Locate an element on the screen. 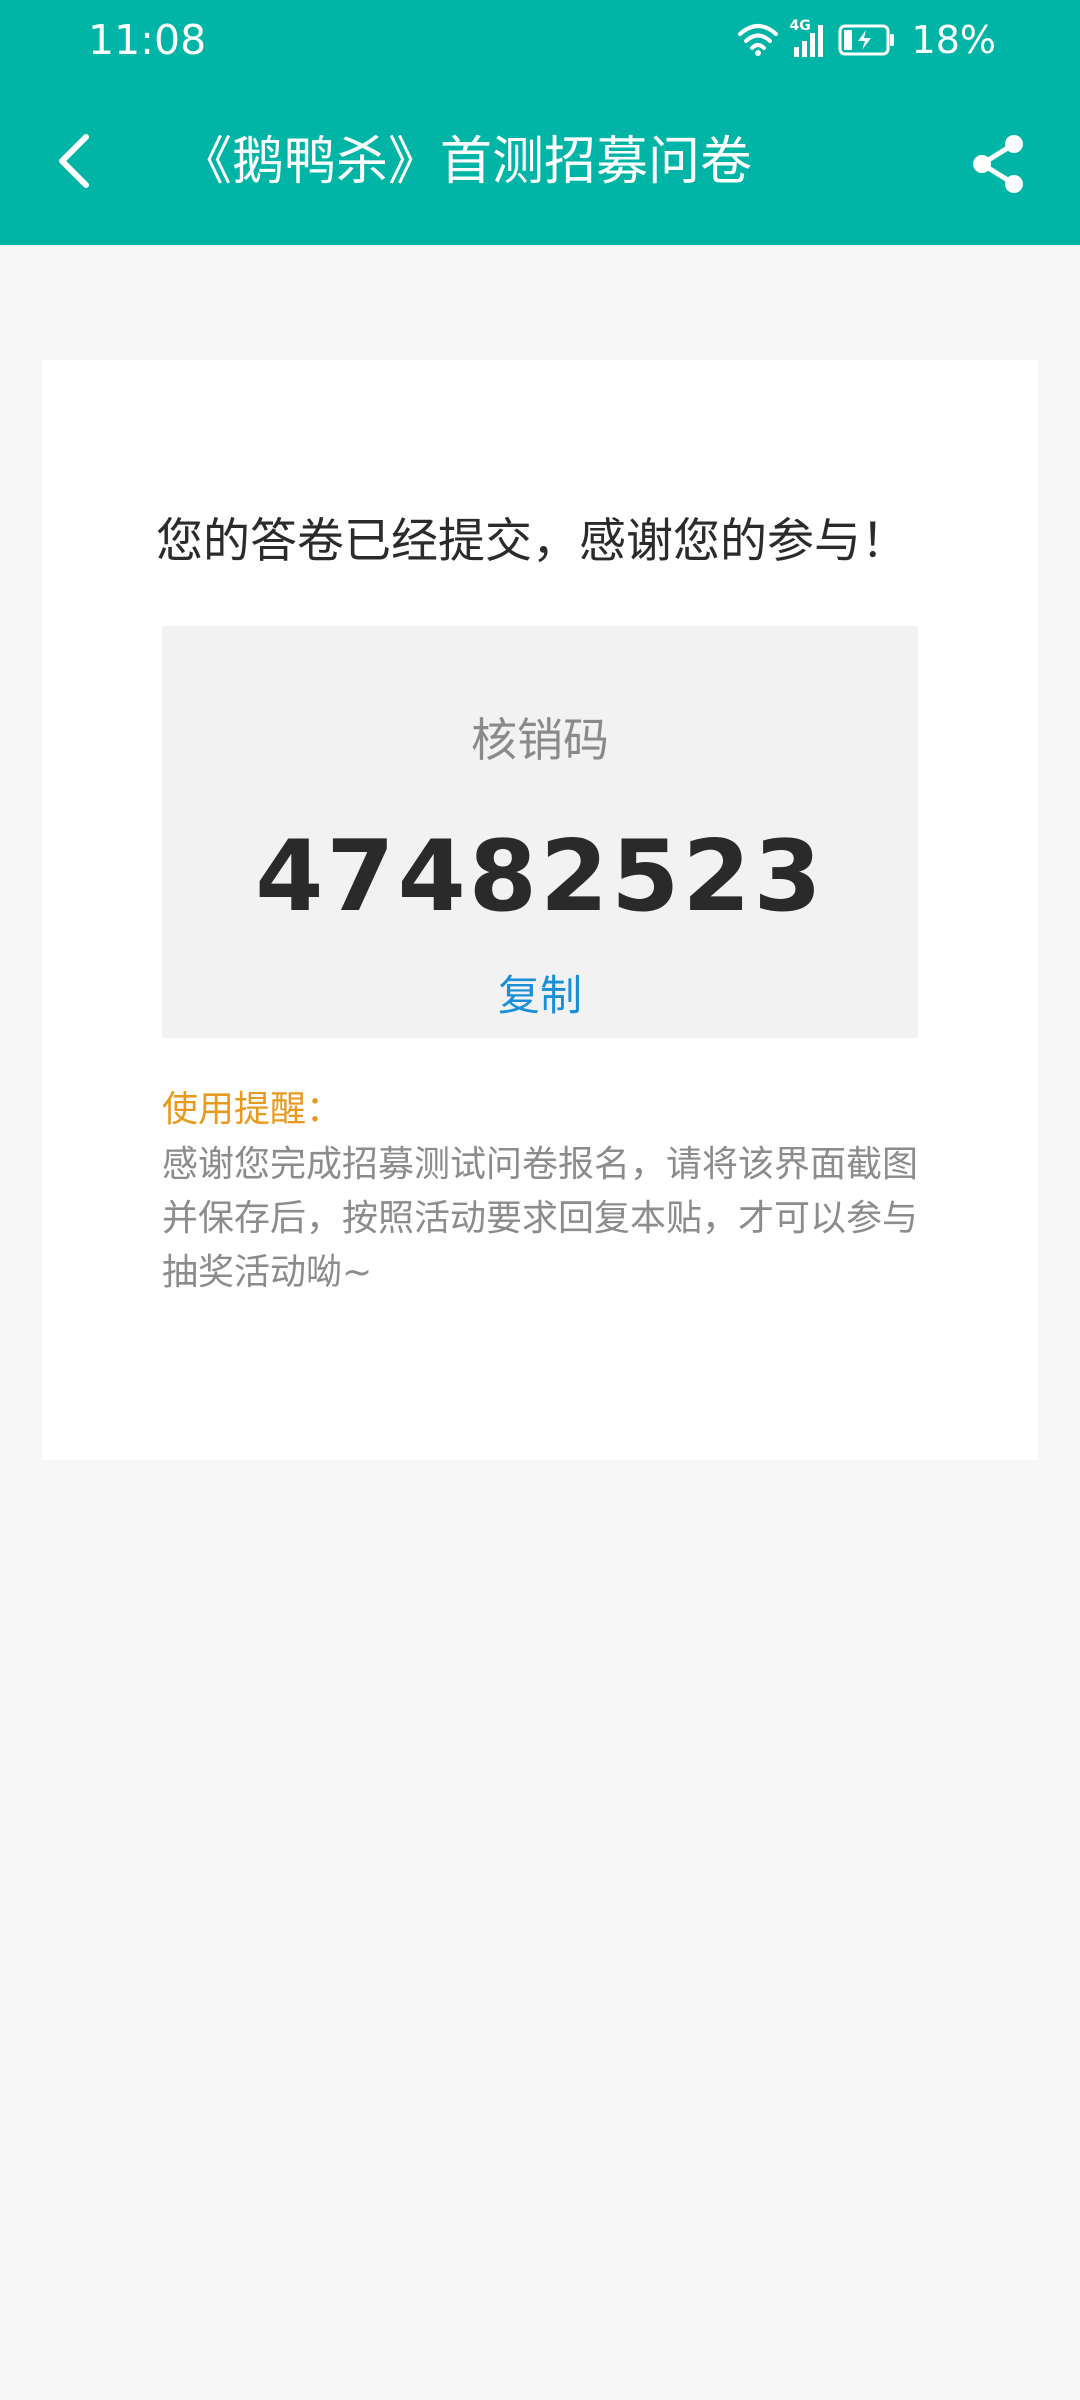 Image resolution: width=1080 pixels, height=2400 pixels. tip-title: 使用提醒： is located at coordinates (252, 1109).